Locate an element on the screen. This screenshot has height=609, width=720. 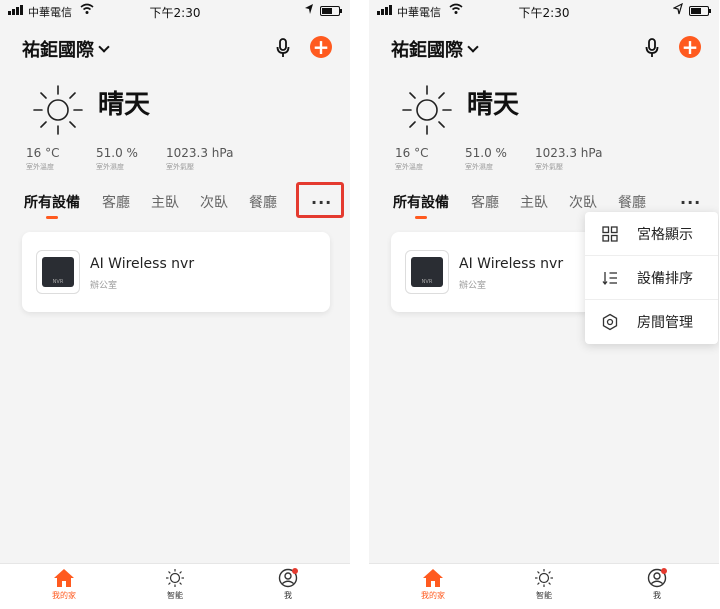
sort-icon is located at coordinates (609, 278).